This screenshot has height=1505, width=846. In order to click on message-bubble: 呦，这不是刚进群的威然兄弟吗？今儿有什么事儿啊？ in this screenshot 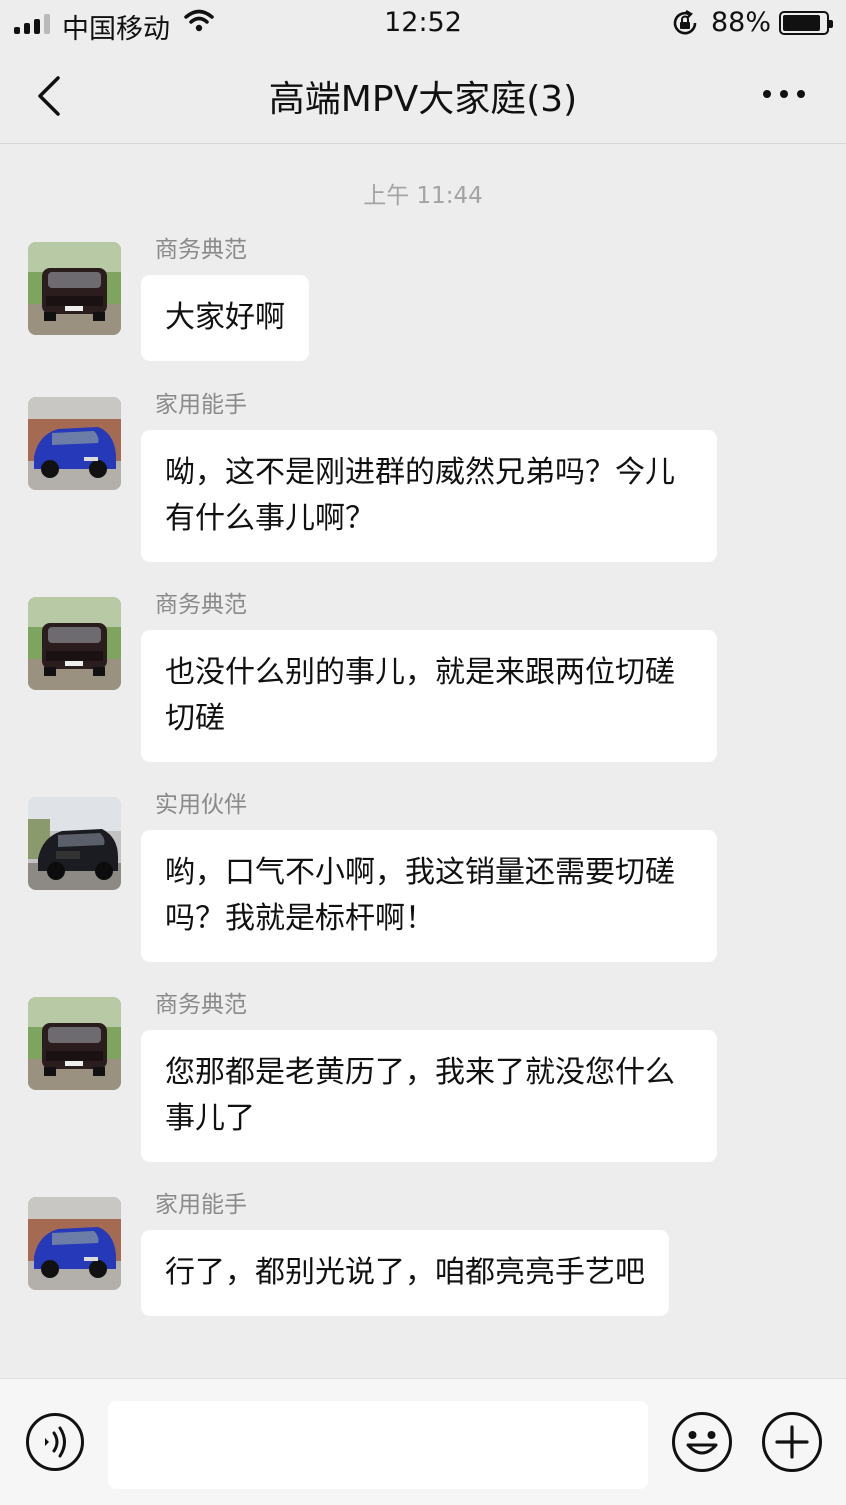, I will do `click(429, 496)`.